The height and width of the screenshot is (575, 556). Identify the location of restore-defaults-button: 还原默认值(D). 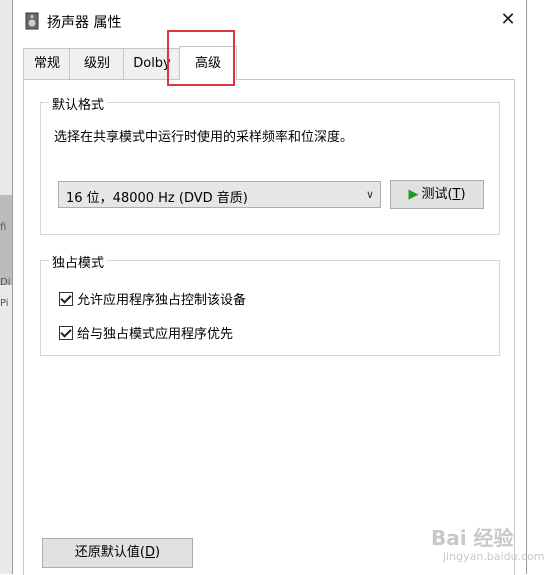
(117, 553).